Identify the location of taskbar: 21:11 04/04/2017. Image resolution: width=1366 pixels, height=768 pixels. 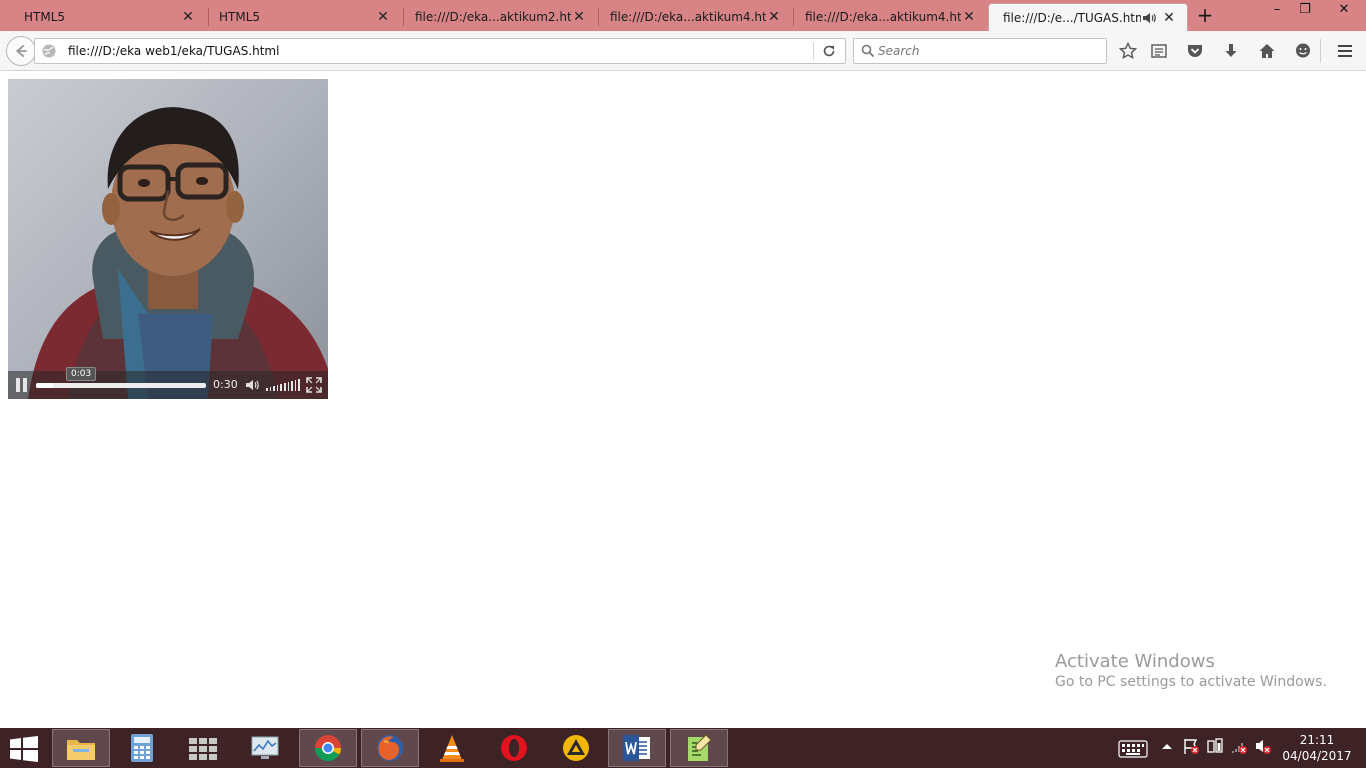
(683, 748).